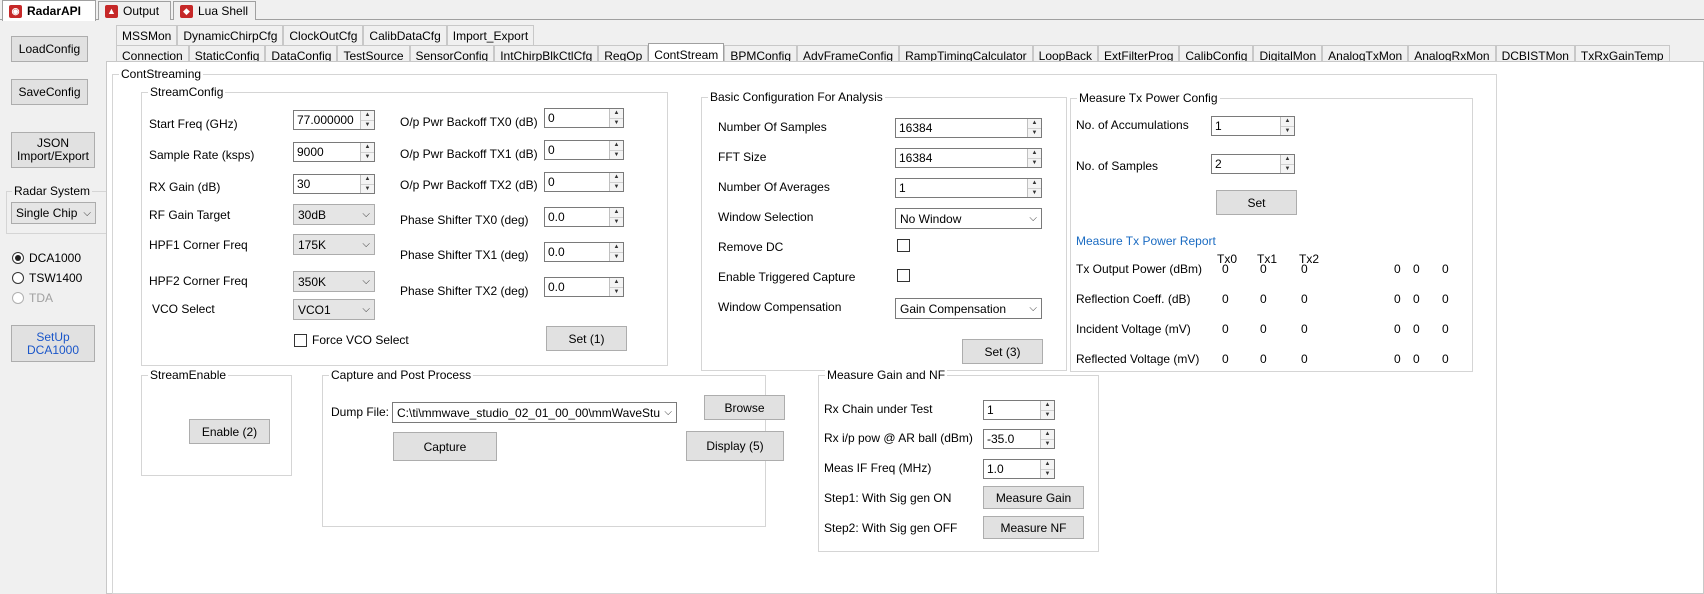 This screenshot has height=594, width=1704. Describe the element at coordinates (1019, 469) in the screenshot. I see `if-freq-input: 1.0 ▲ ▼` at that location.